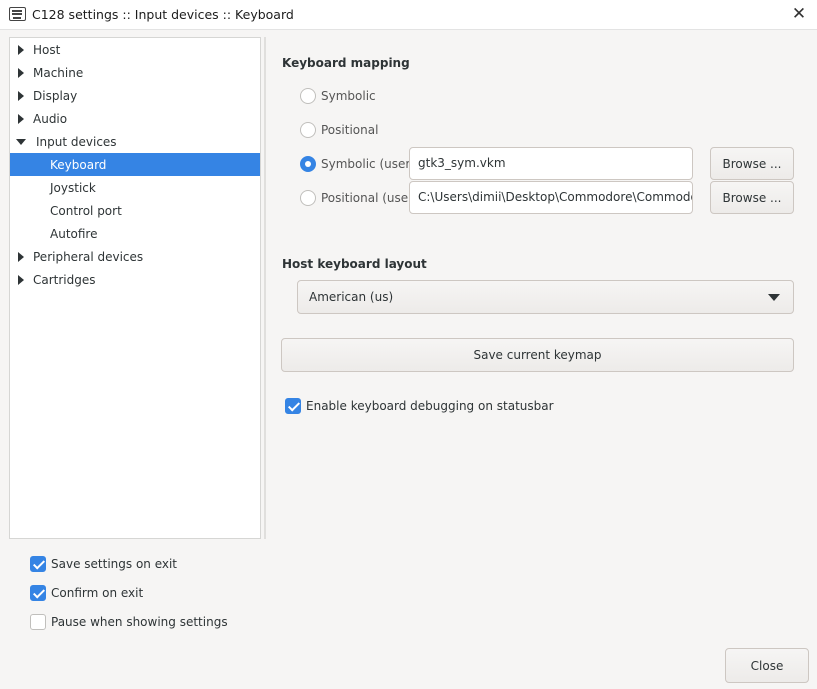 This screenshot has height=689, width=817. Describe the element at coordinates (357, 164) in the screenshot. I see `radio-symbolic-user: Symbolic (user)` at that location.